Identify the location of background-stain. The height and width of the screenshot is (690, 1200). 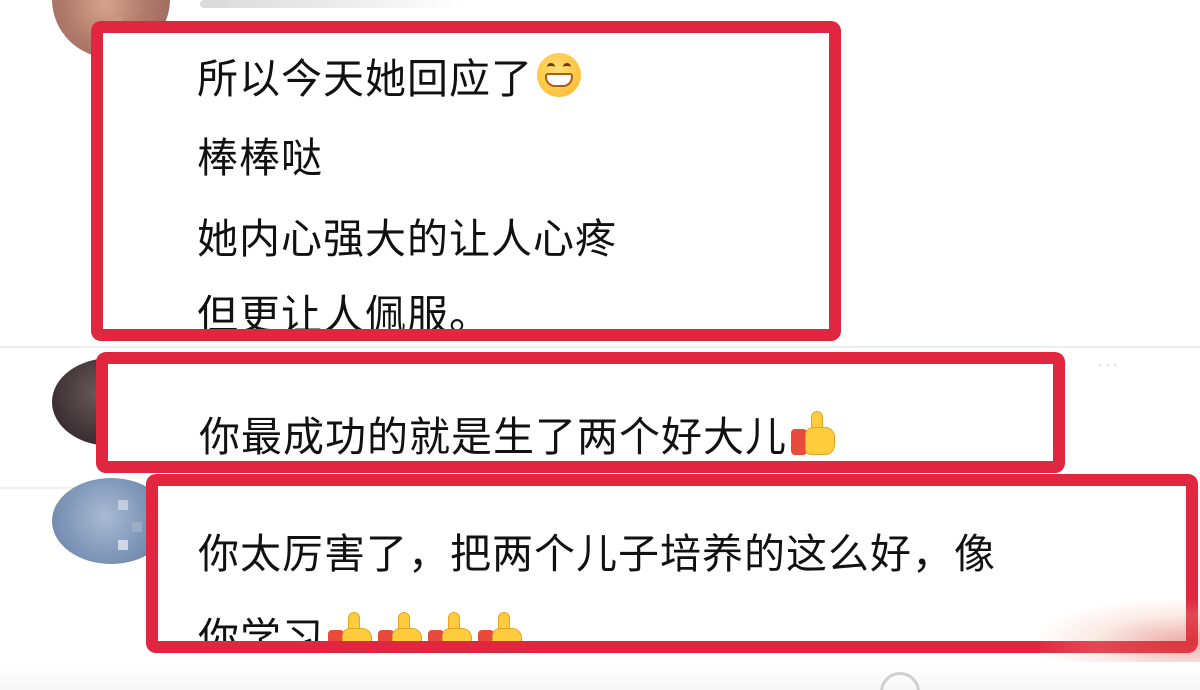
(1120, 635).